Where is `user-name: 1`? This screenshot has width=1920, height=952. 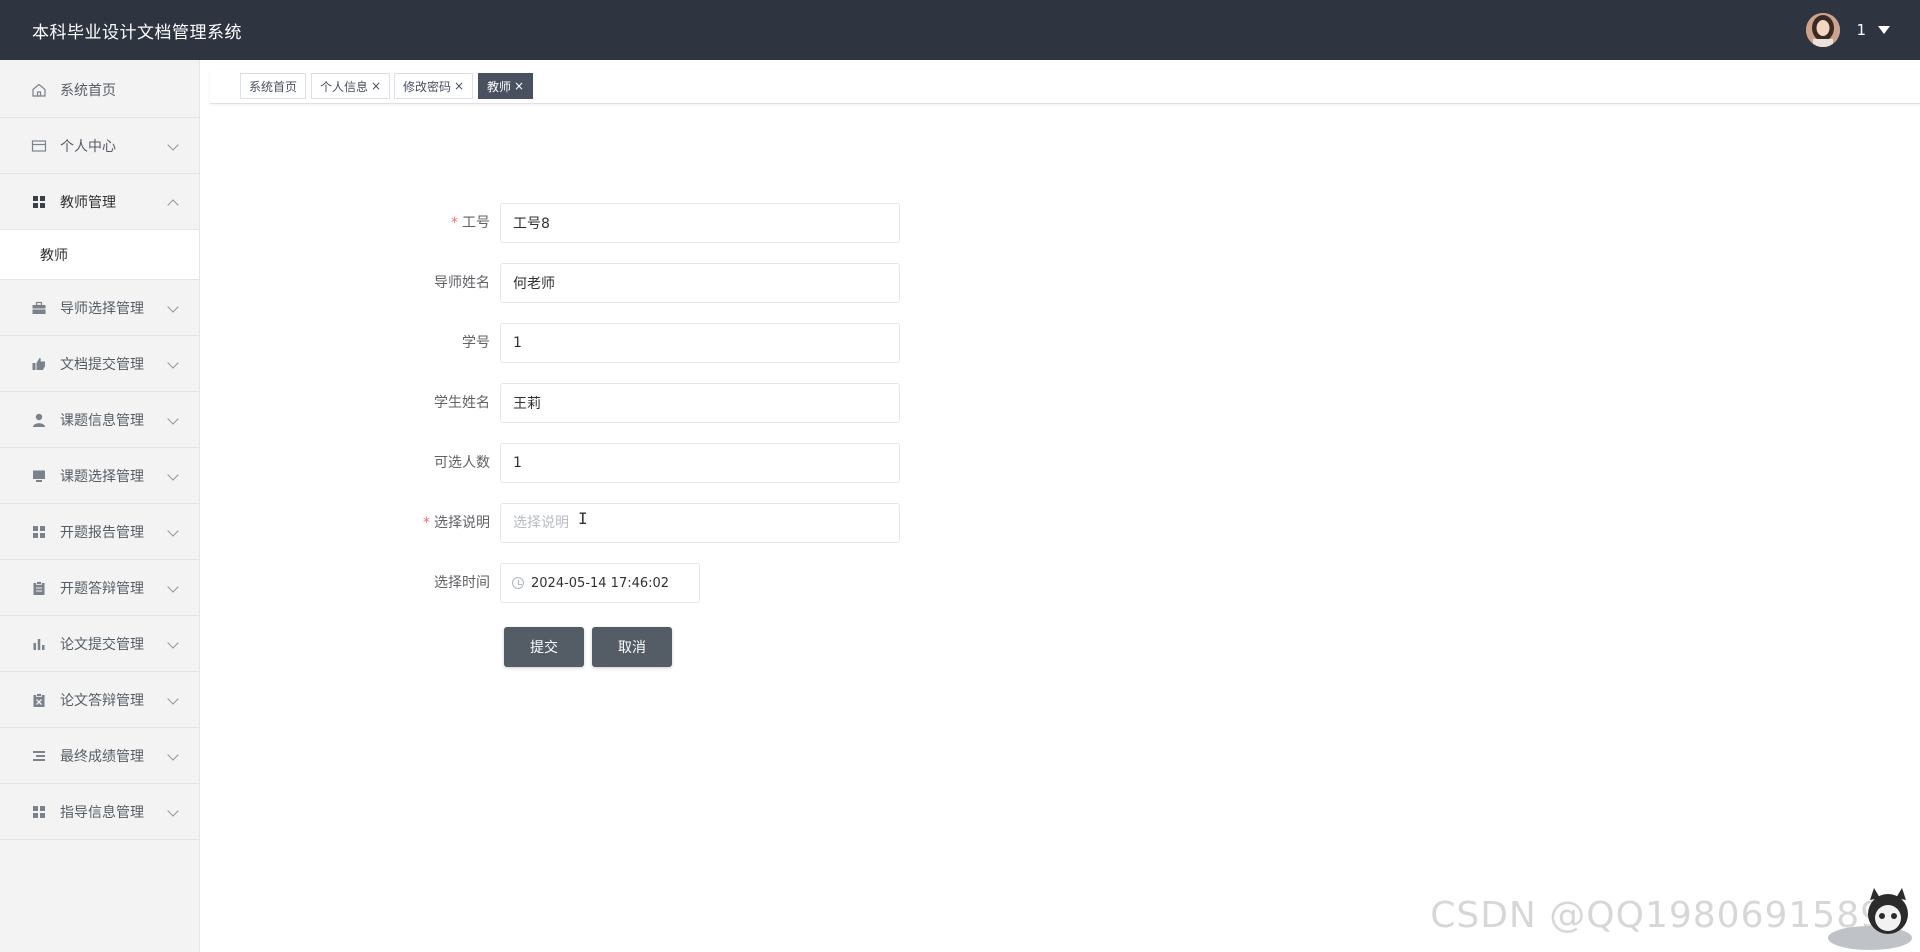 user-name: 1 is located at coordinates (1861, 30).